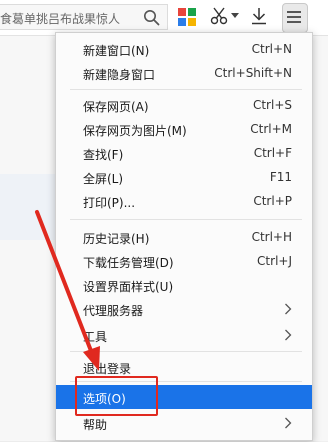  I want to click on annotation-arrow, so click(67, 290).